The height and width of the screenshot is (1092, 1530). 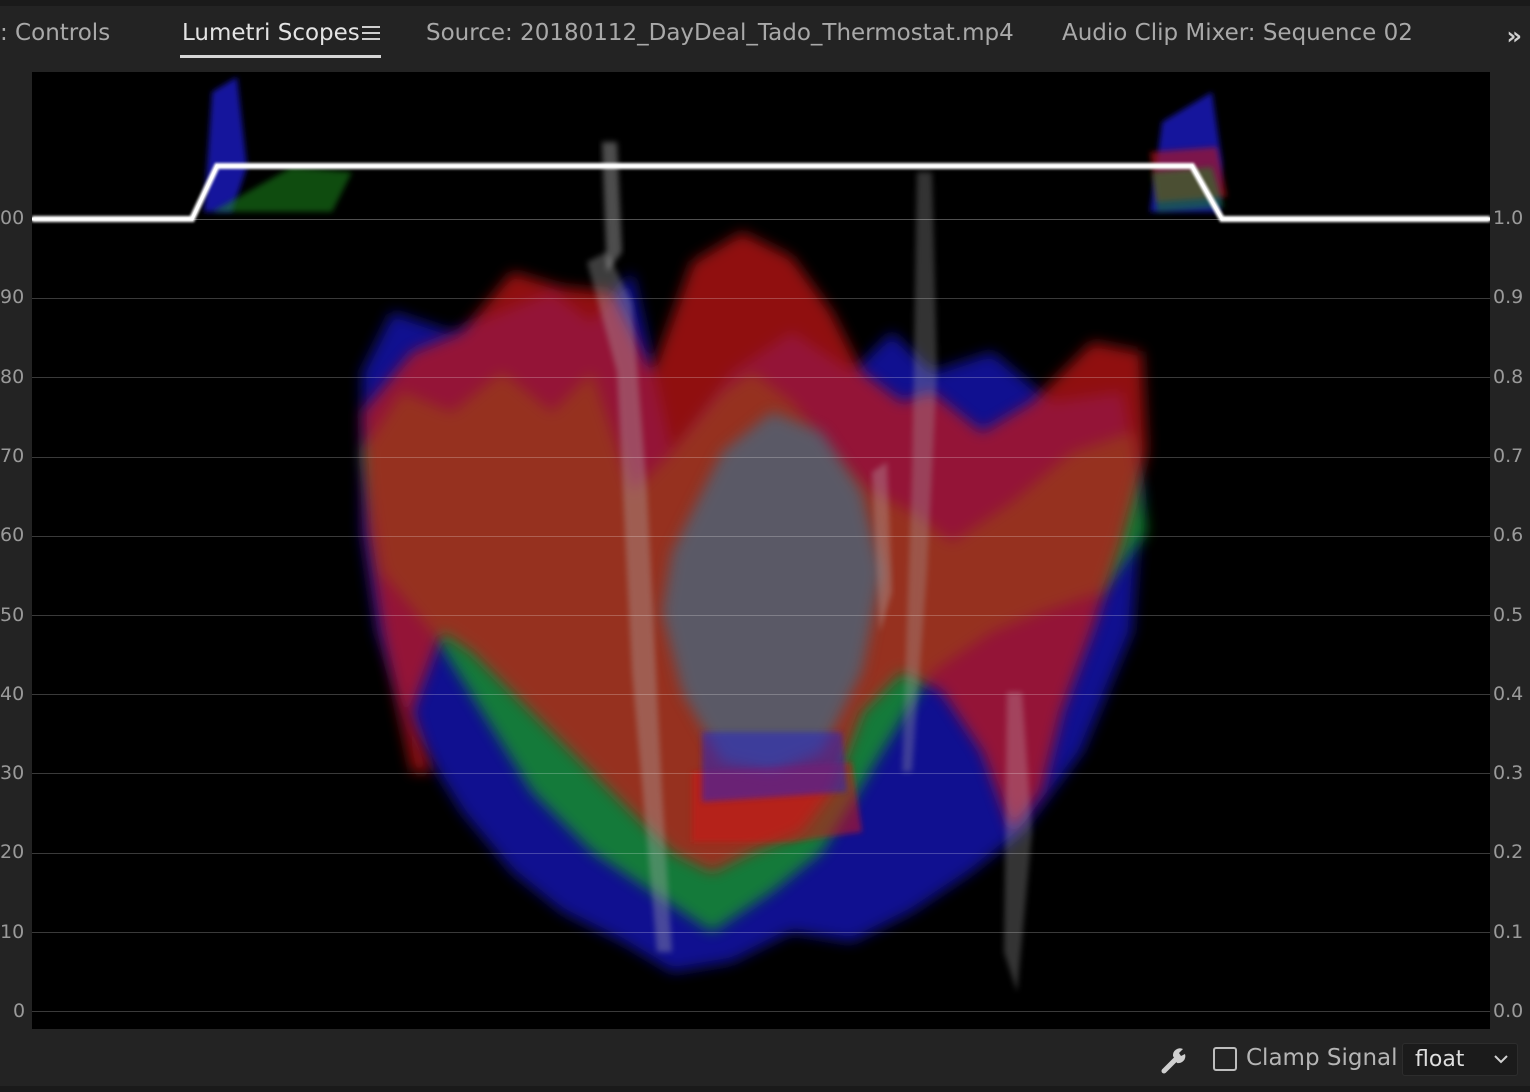 What do you see at coordinates (12, 932) in the screenshot?
I see `scale-left-10: 10` at bounding box center [12, 932].